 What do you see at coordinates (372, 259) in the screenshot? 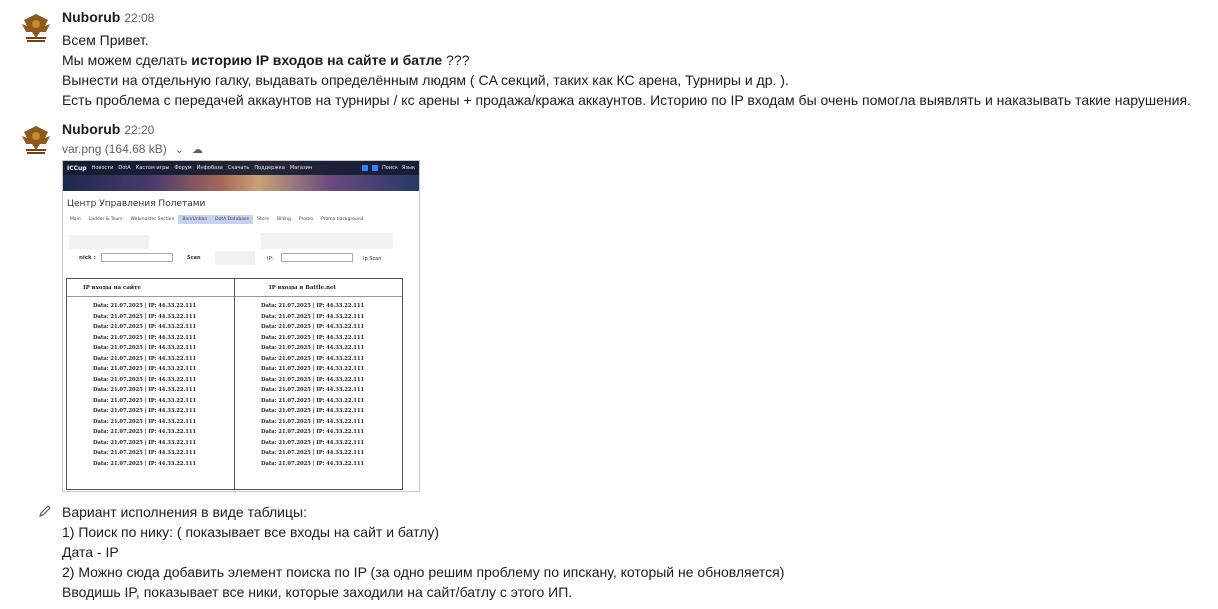
I see `ip-scan-button: Ip Scan` at bounding box center [372, 259].